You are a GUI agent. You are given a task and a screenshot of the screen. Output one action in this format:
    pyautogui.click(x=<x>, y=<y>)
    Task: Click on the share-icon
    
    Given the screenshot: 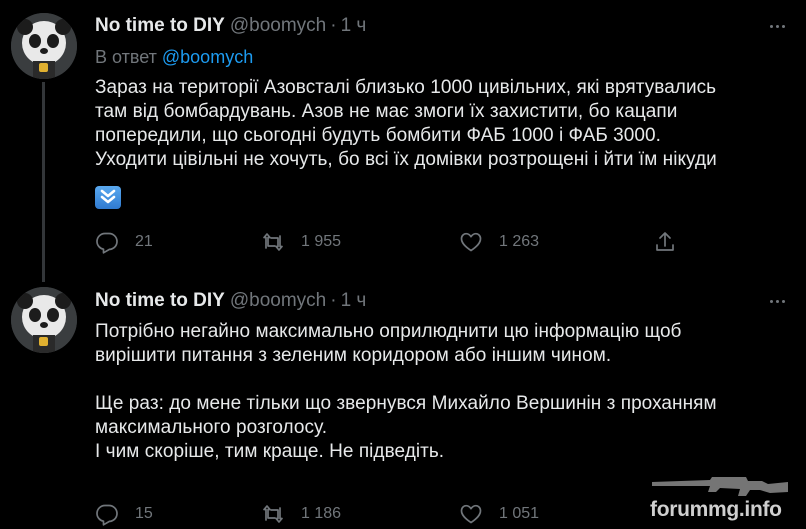 What is the action you would take?
    pyautogui.click(x=665, y=241)
    